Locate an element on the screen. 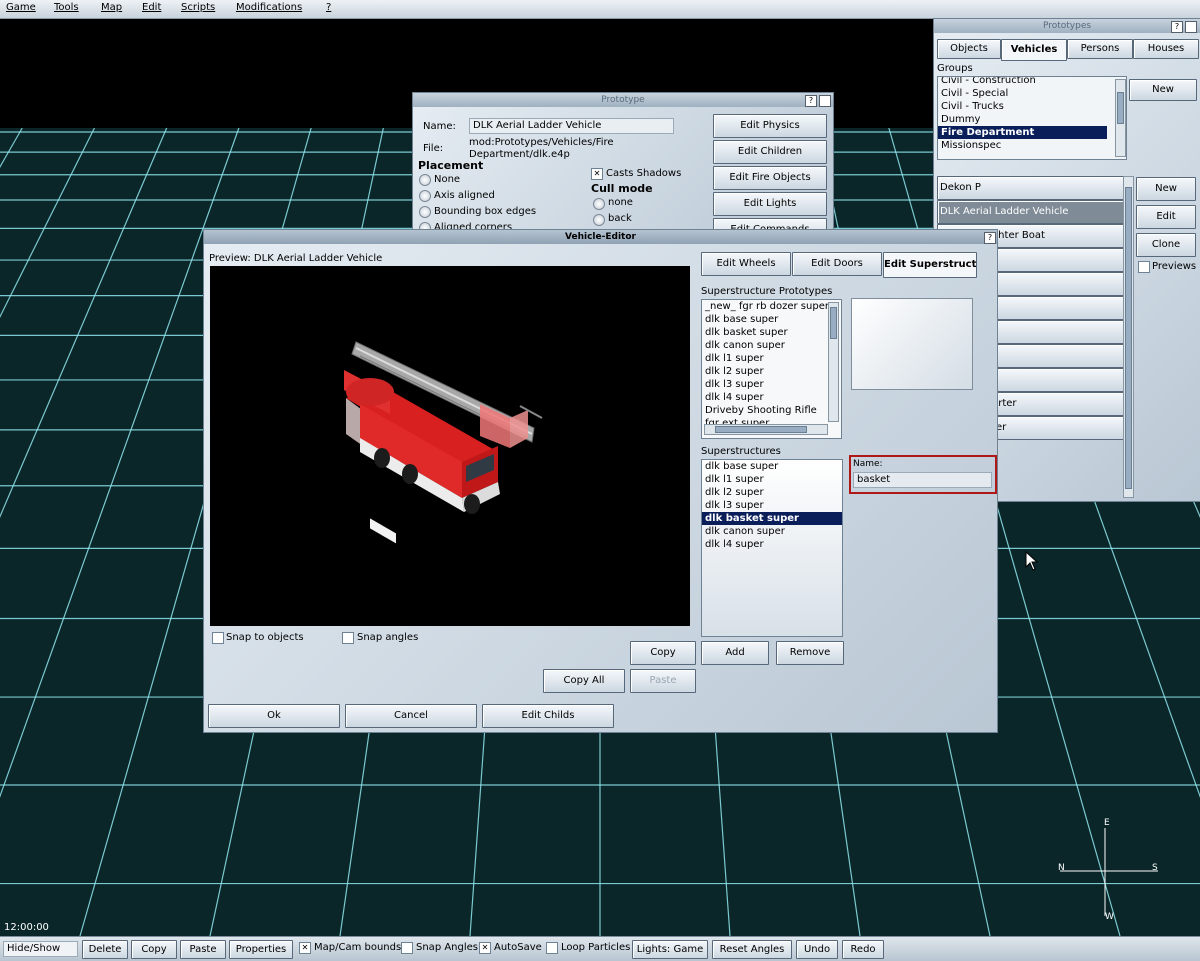  previews-checkbox is located at coordinates (1144, 267).